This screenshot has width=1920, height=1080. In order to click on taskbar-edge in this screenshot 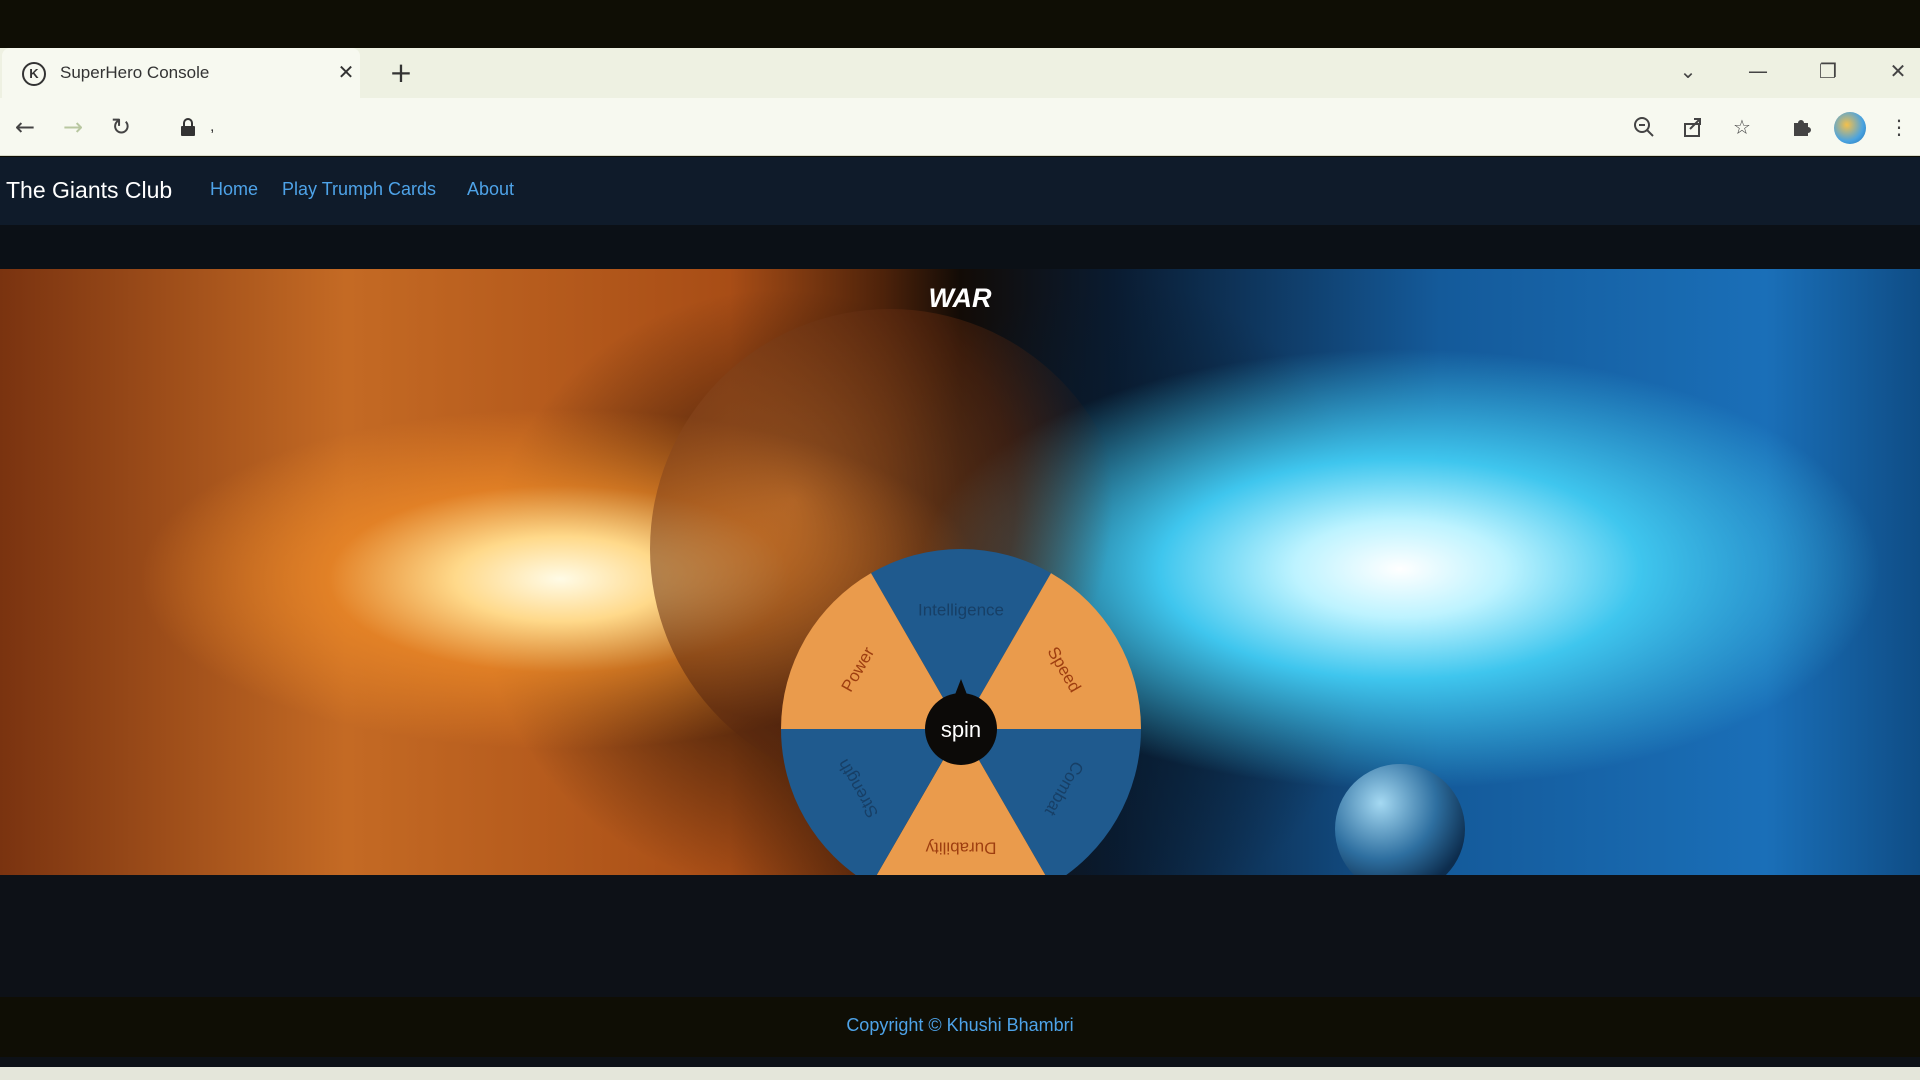, I will do `click(960, 1073)`.